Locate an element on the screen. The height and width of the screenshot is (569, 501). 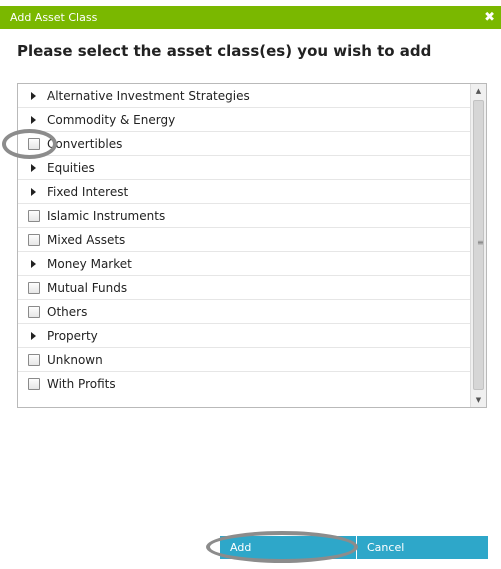
scroll-down-icon: ▼ is located at coordinates (478, 400).